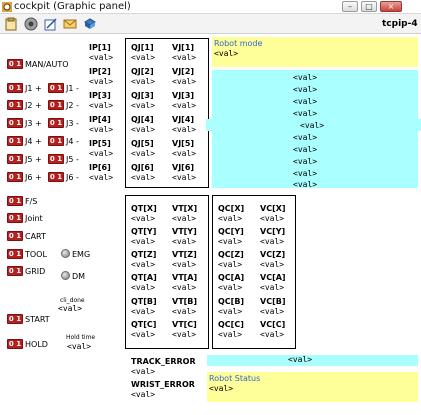  What do you see at coordinates (142, 71) in the screenshot?
I see `qj-label: QJ[2]` at bounding box center [142, 71].